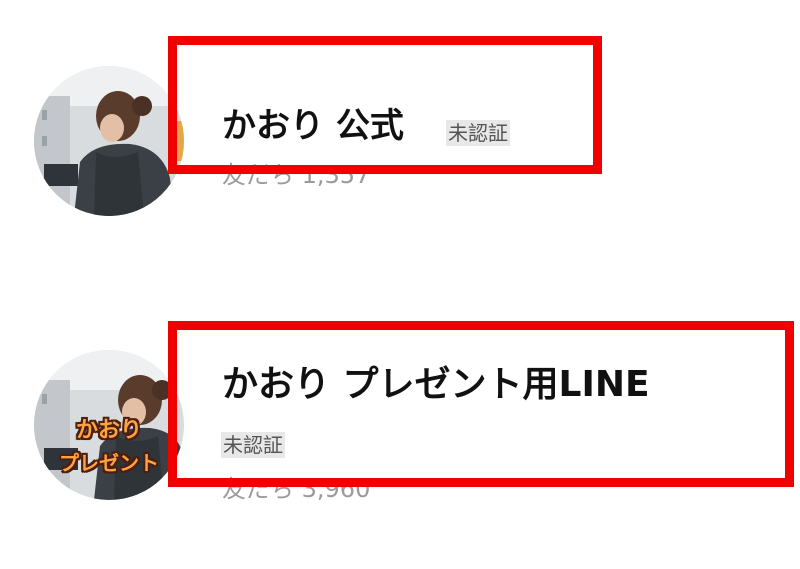 Image resolution: width=800 pixels, height=569 pixels. I want to click on avatar-caption: かおり, so click(108, 430).